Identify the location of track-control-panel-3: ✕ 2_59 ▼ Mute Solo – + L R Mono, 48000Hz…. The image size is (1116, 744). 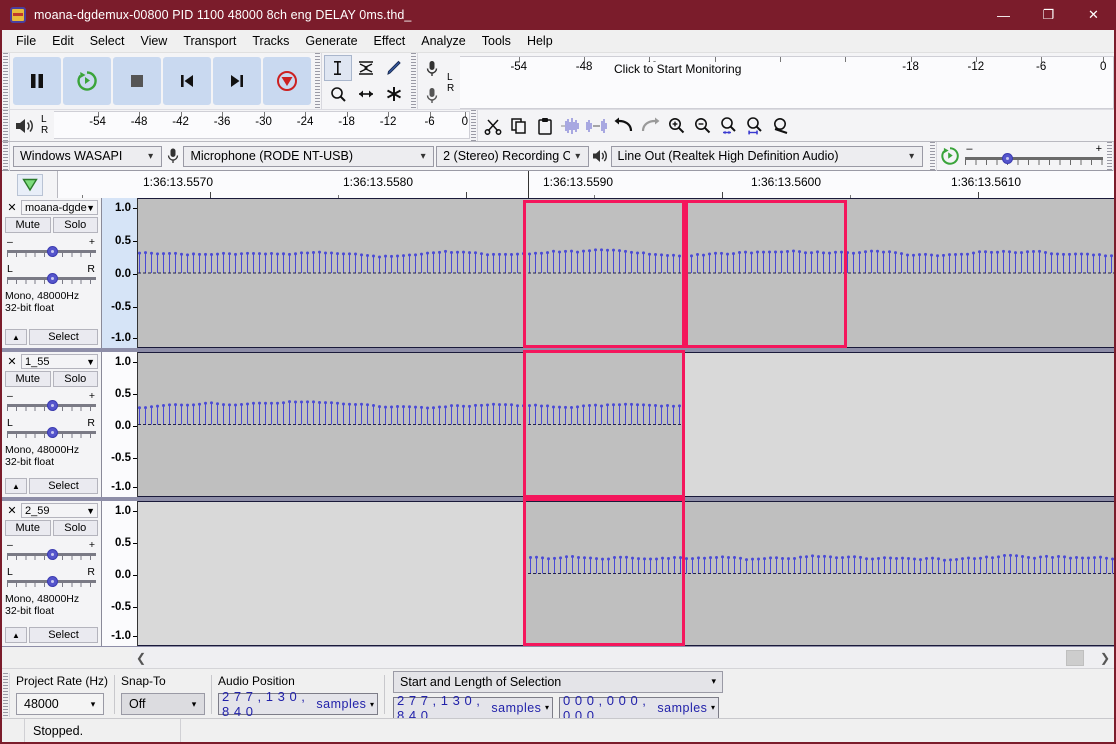
(52, 573).